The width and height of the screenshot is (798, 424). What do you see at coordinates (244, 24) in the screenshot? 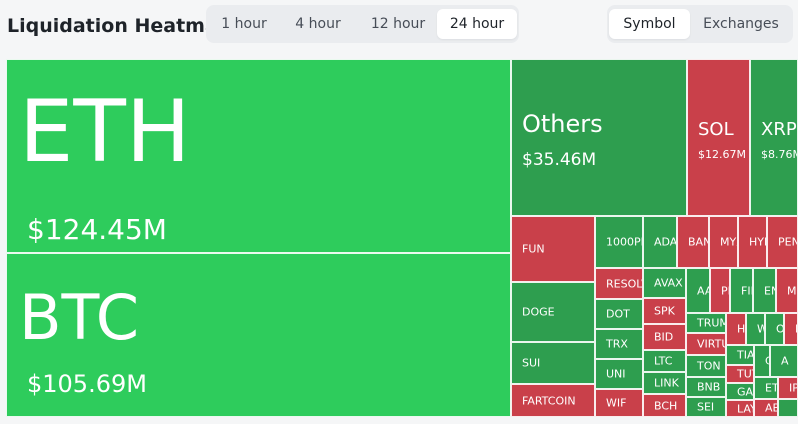
I see `tab-1-hour: 1 hour` at bounding box center [244, 24].